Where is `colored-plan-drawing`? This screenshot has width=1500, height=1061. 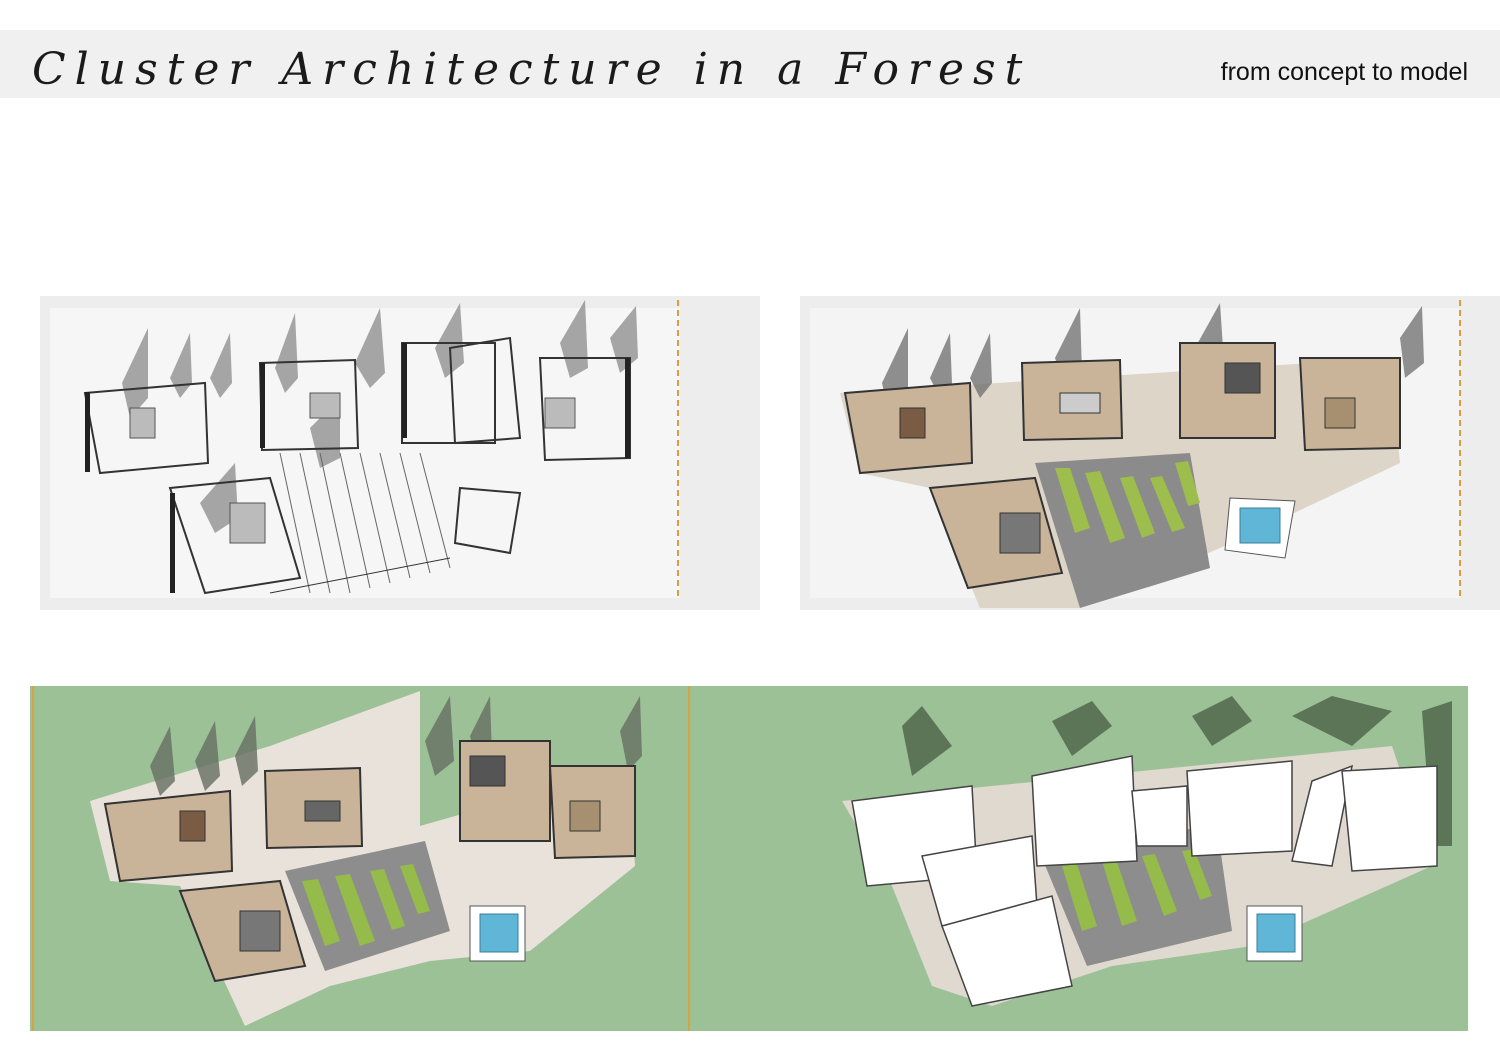
colored-plan-drawing is located at coordinates (1150, 453).